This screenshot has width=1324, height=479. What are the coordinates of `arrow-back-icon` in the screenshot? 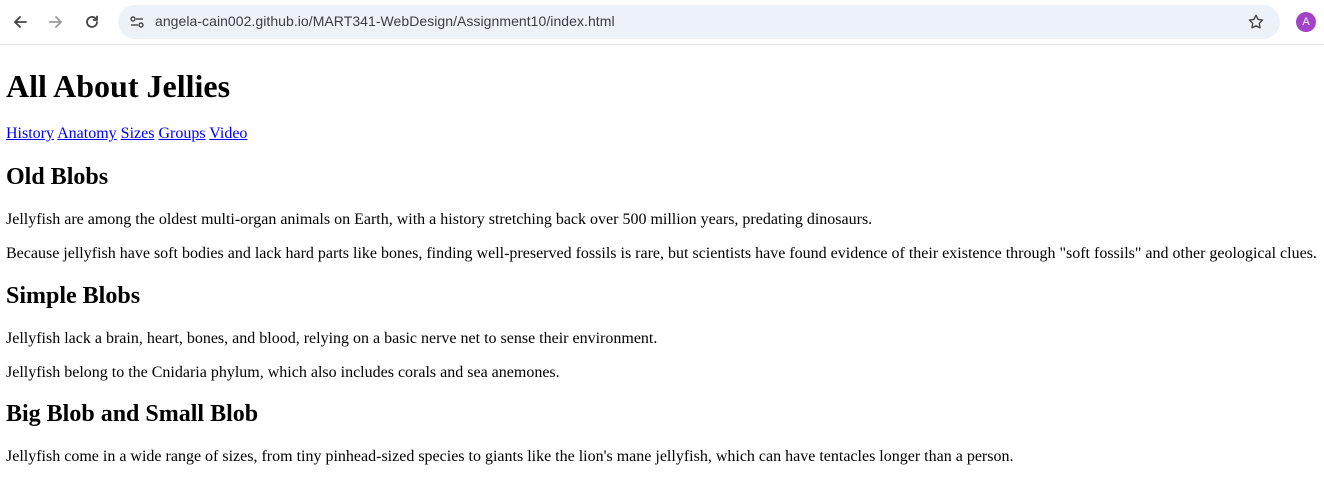 It's located at (20, 22).